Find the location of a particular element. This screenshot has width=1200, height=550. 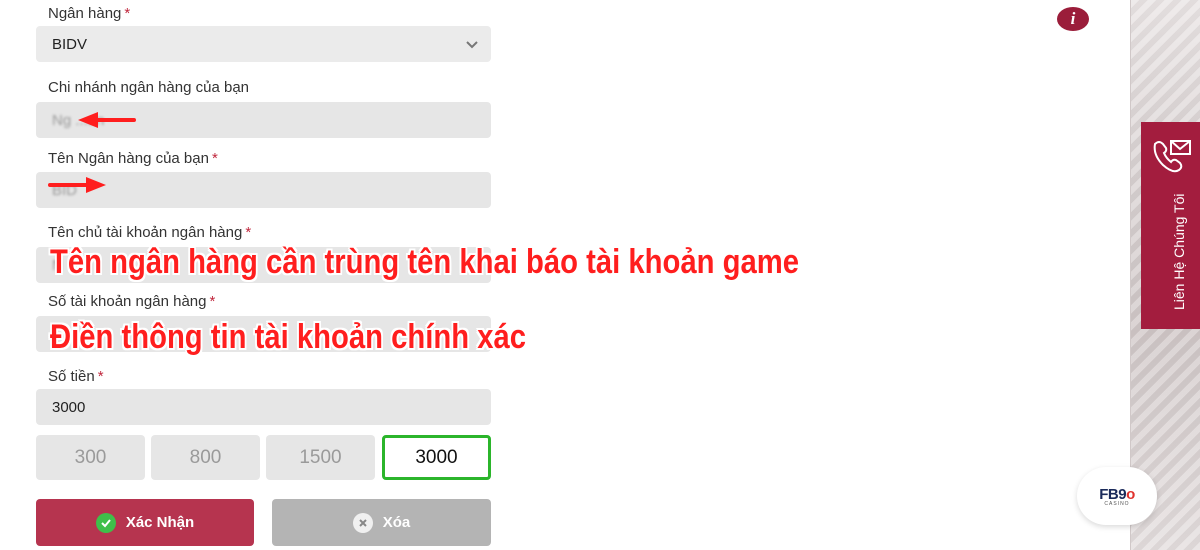

confirm-button: Xác Nhận is located at coordinates (145, 522).